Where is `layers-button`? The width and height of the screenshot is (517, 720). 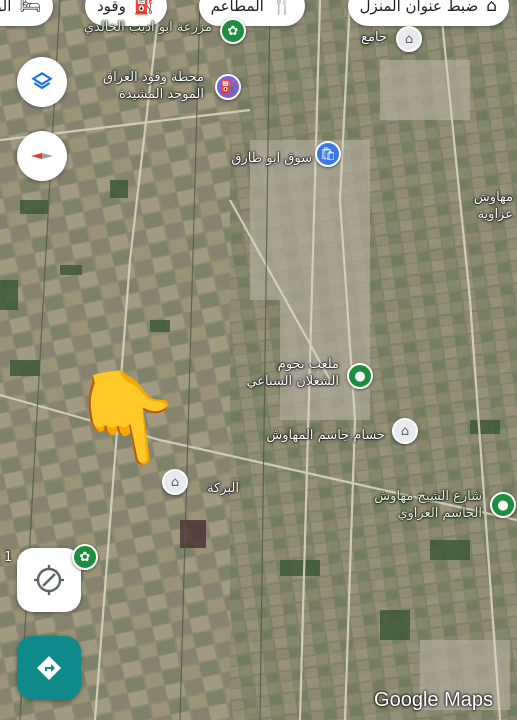
layers-button is located at coordinates (42, 82).